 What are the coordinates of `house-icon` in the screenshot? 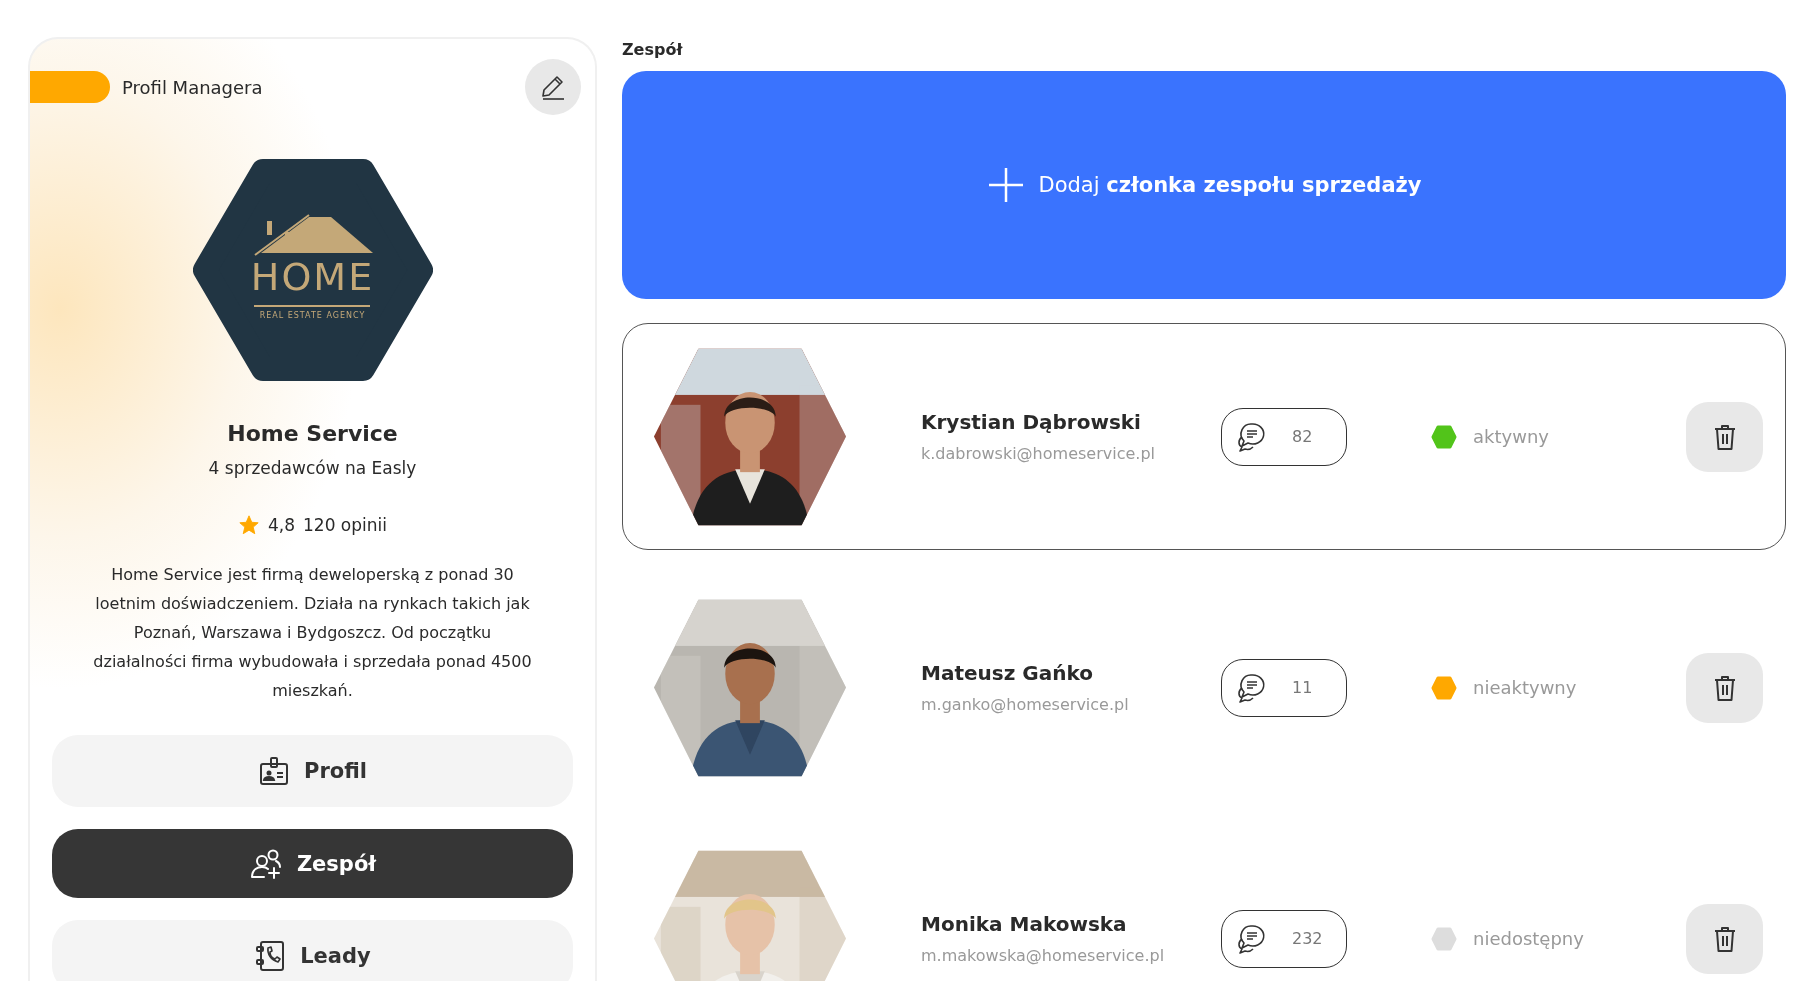 It's located at (313, 235).